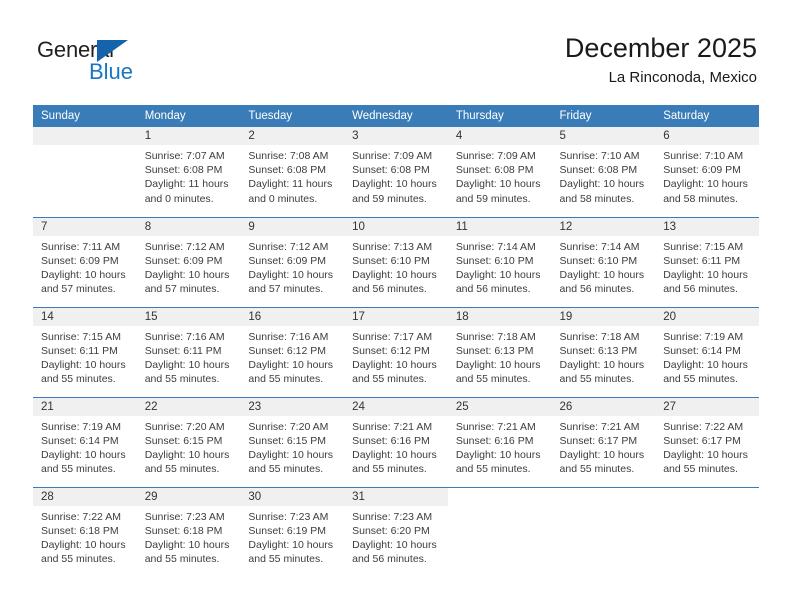  I want to click on sunset-text: Sunset: 6:17 PM, so click(598, 440).